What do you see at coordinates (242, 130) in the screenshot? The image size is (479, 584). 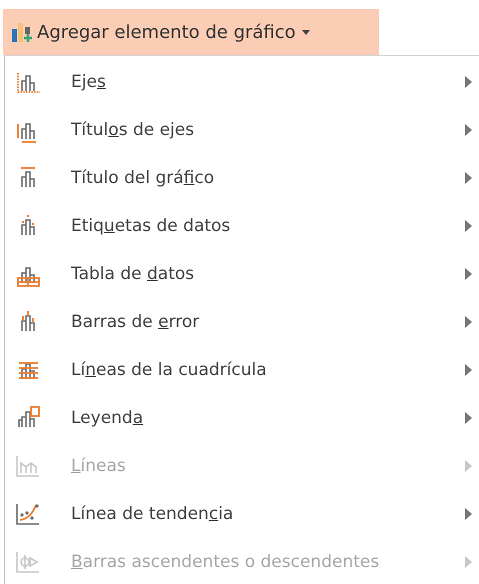 I see `menu-item: Títulos de ejes` at bounding box center [242, 130].